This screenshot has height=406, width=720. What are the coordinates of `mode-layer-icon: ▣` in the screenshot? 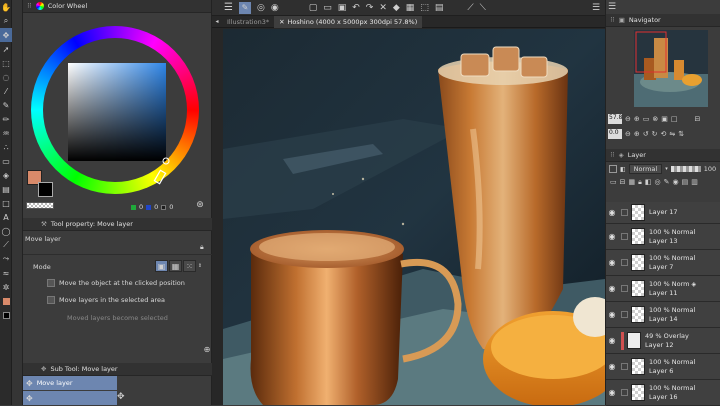 It's located at (161, 266).